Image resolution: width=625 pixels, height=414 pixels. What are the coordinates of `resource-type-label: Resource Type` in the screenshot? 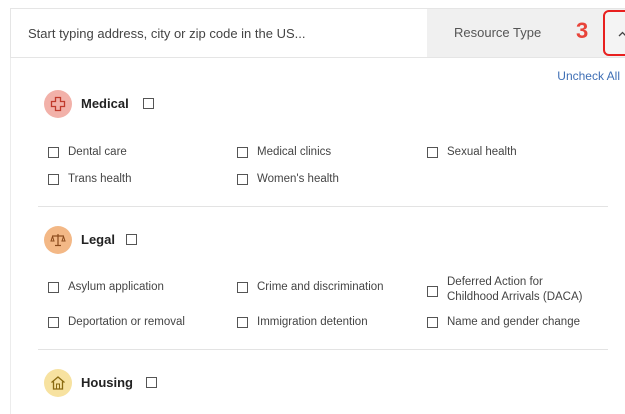 It's located at (498, 32).